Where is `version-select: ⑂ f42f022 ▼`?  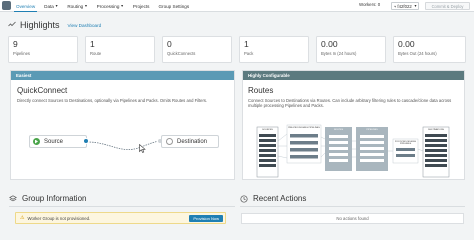
version-select: ⑂ f42f022 ▼ is located at coordinates (405, 6).